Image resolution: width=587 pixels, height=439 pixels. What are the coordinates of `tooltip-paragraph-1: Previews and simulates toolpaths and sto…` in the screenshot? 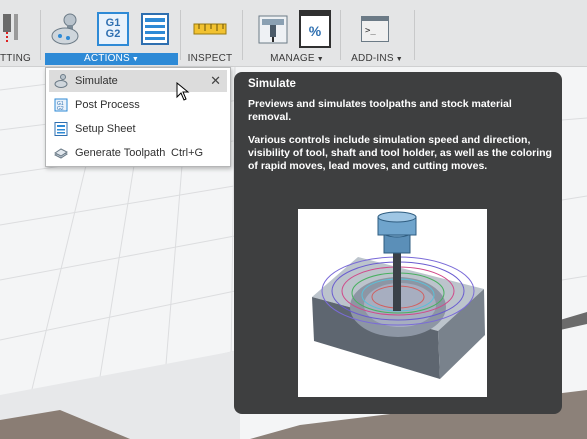 It's located at (380, 110).